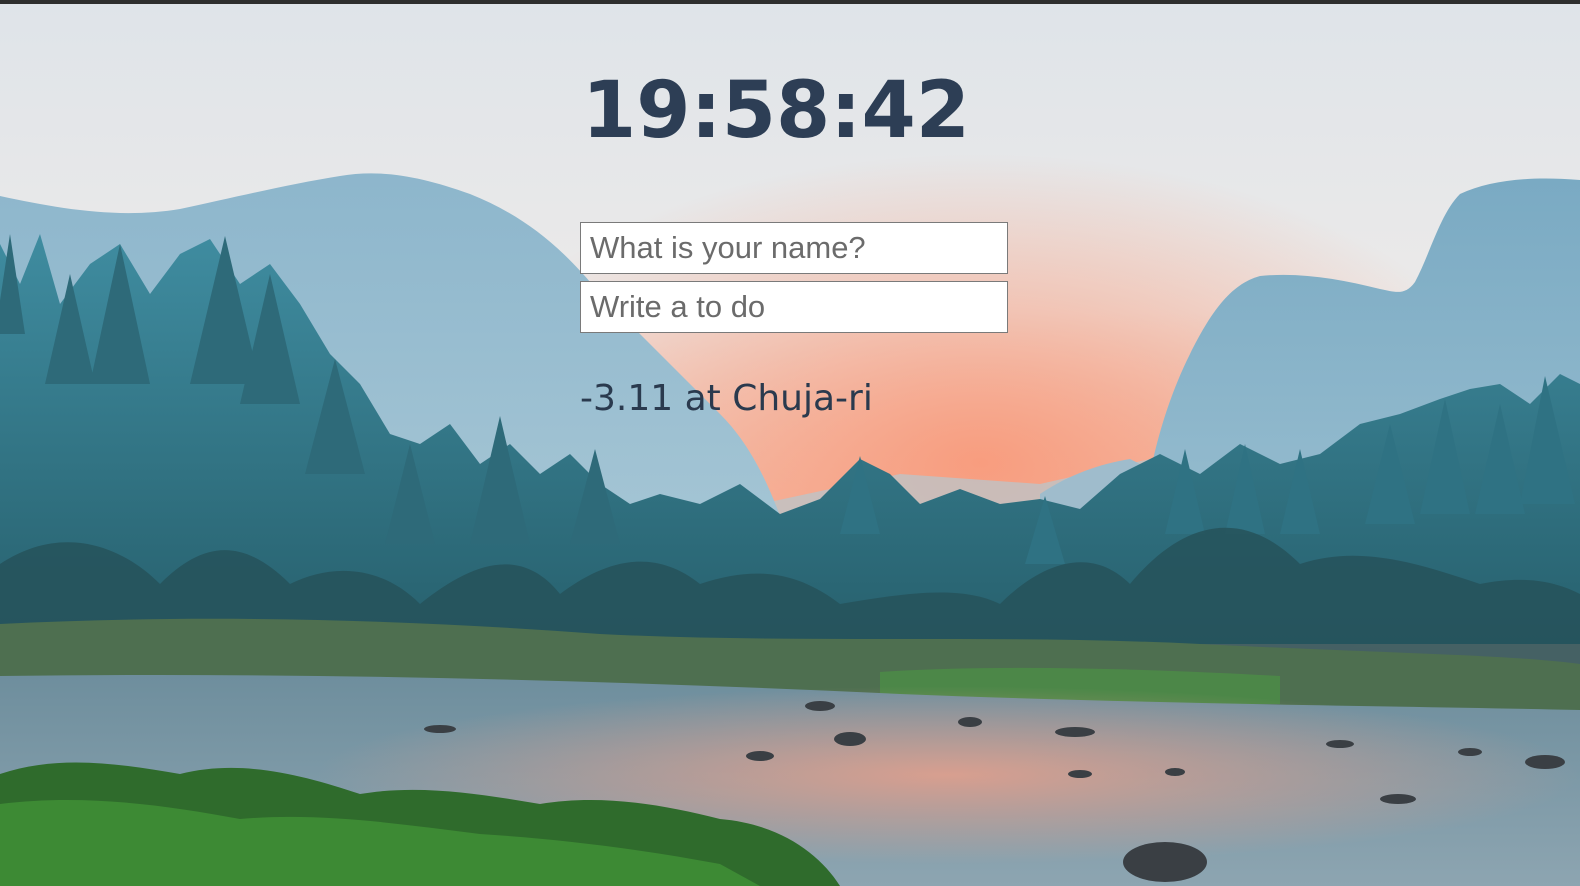  Describe the element at coordinates (794, 248) in the screenshot. I see `name-input` at that location.